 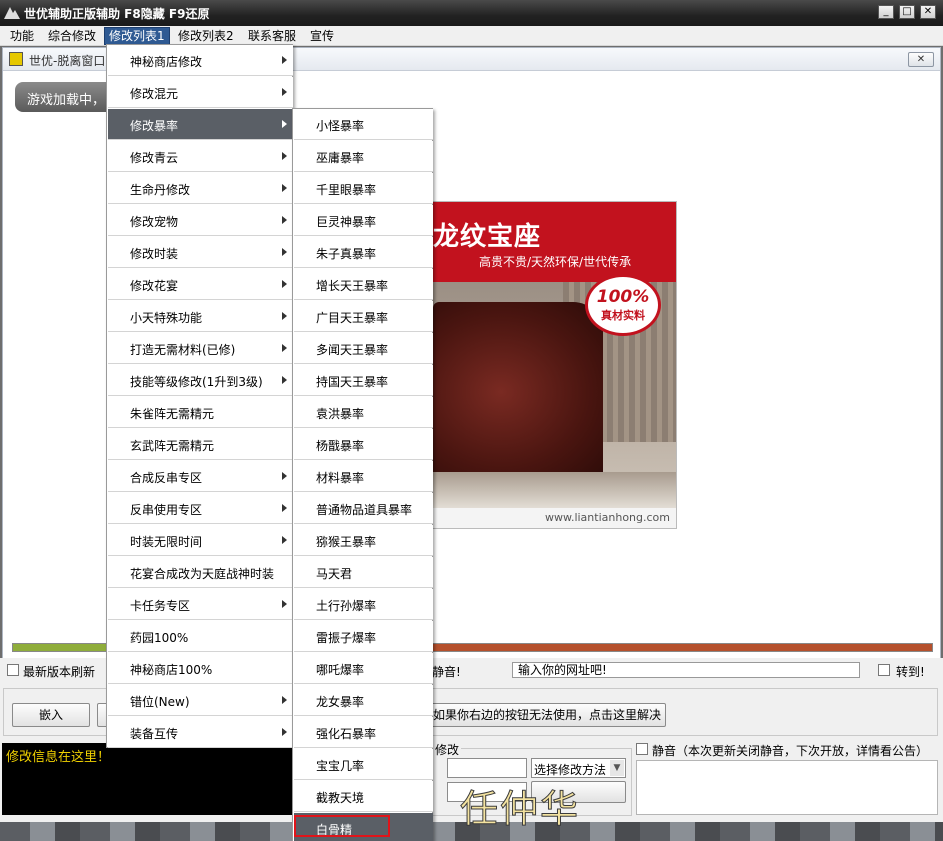 What do you see at coordinates (363, 316) in the screenshot?
I see `menu2-item: 广目天王暴率` at bounding box center [363, 316].